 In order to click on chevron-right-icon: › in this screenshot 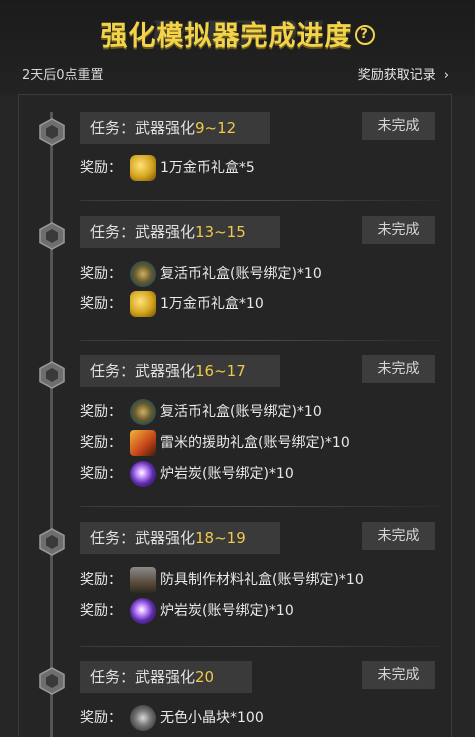, I will do `click(446, 75)`.